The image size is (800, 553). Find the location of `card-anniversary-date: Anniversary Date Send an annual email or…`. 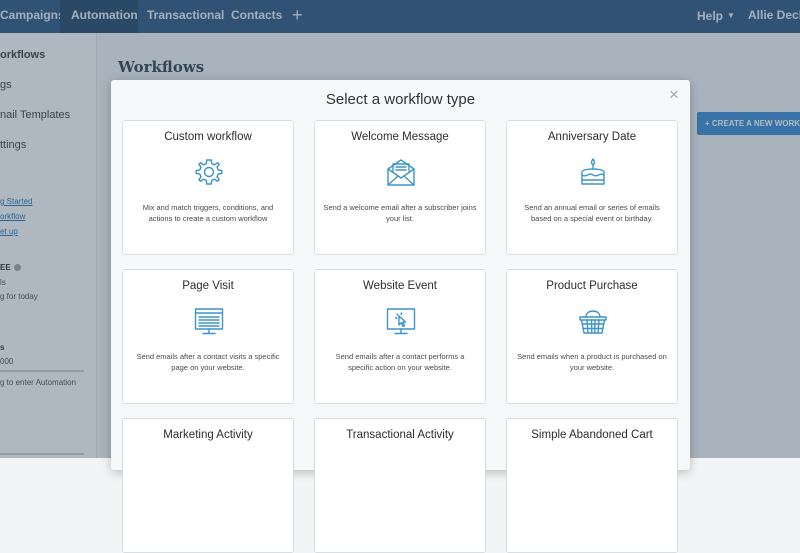

card-anniversary-date: Anniversary Date Send an annual email or… is located at coordinates (592, 187).